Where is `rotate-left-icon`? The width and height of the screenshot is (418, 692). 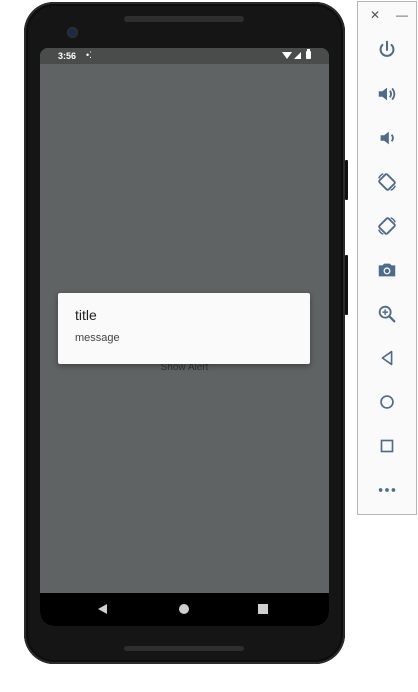 rotate-left-icon is located at coordinates (387, 182).